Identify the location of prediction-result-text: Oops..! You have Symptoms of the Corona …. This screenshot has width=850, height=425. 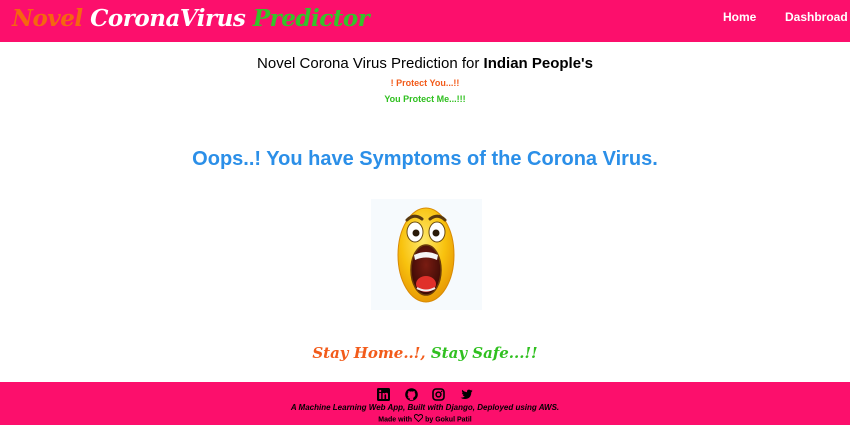
(425, 159).